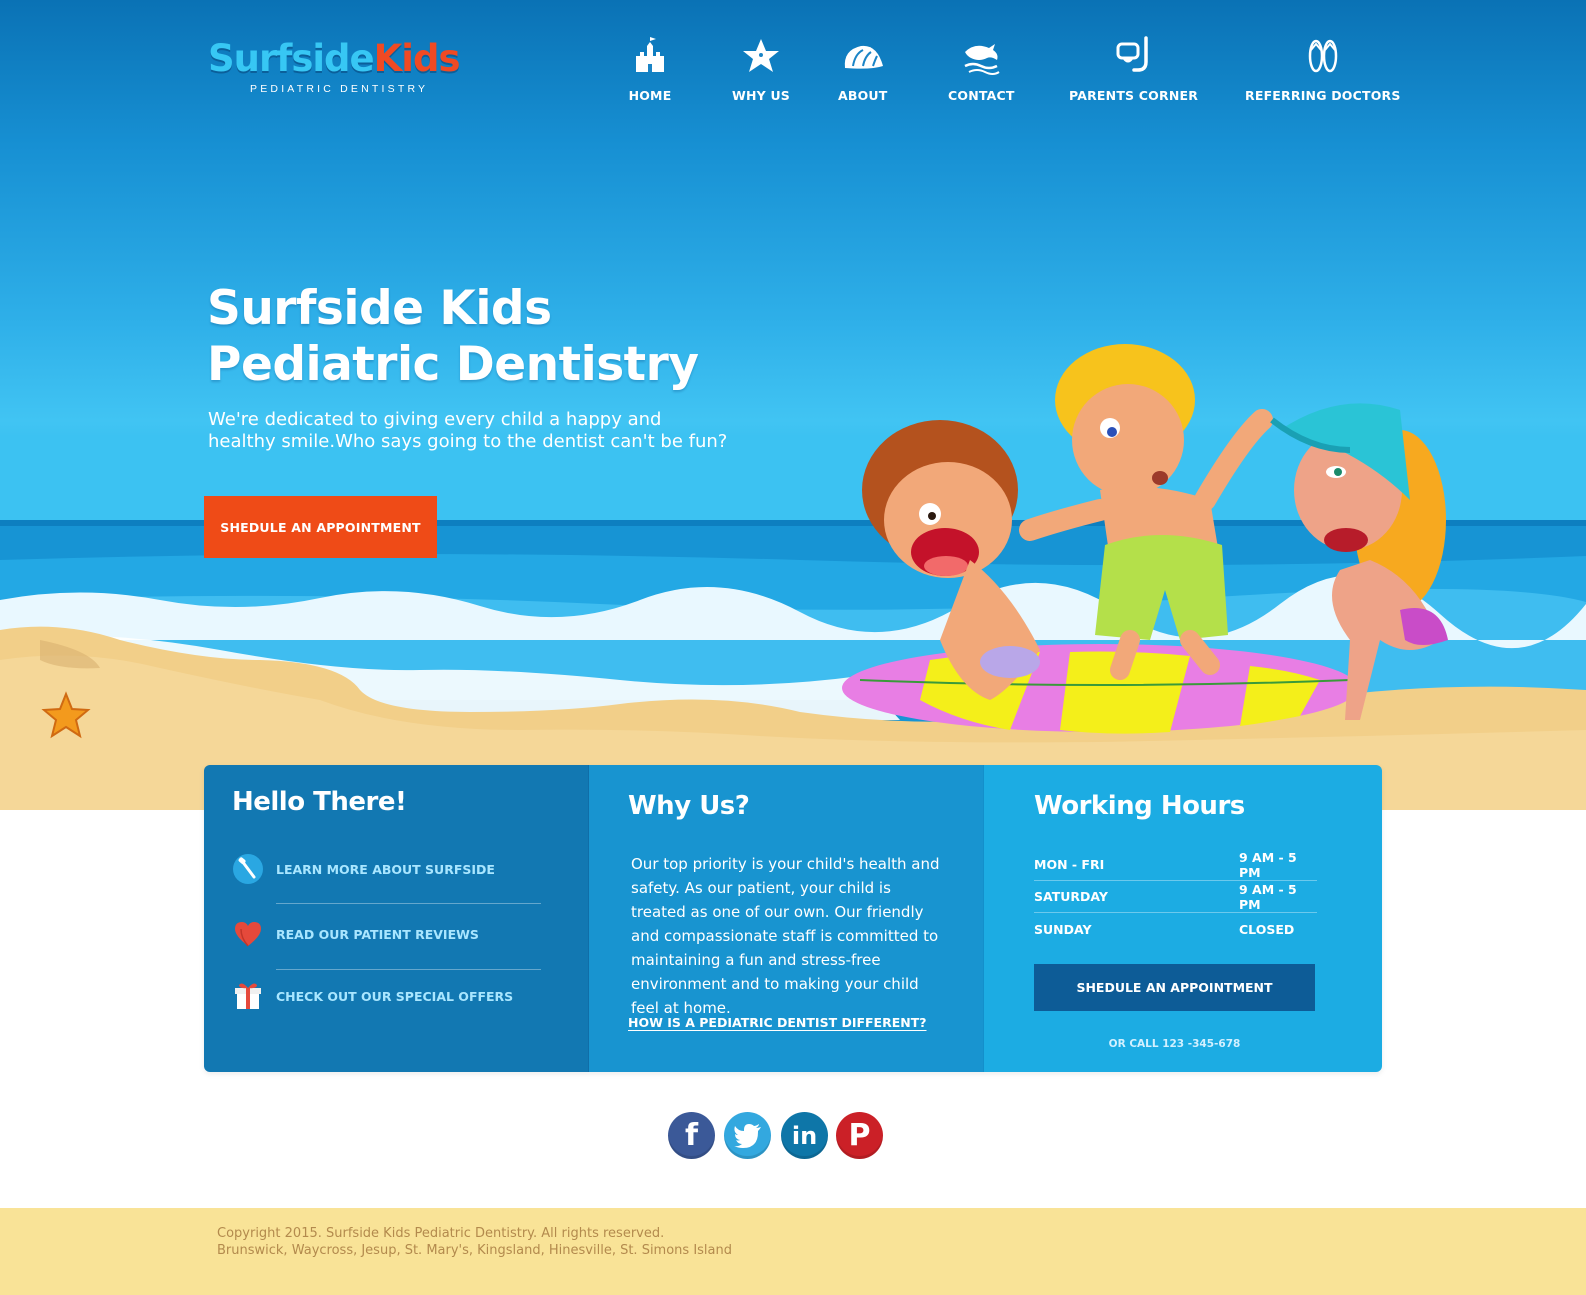  Describe the element at coordinates (1175, 929) in the screenshot. I see `hours-row: SUNDAY CLOSED` at that location.